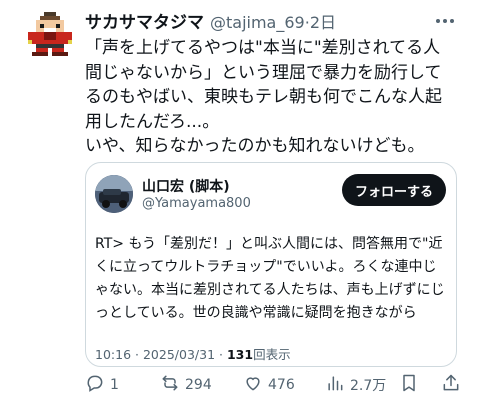 This screenshot has width=480, height=403. I want to click on quoted-time: 10:16, so click(113, 354).